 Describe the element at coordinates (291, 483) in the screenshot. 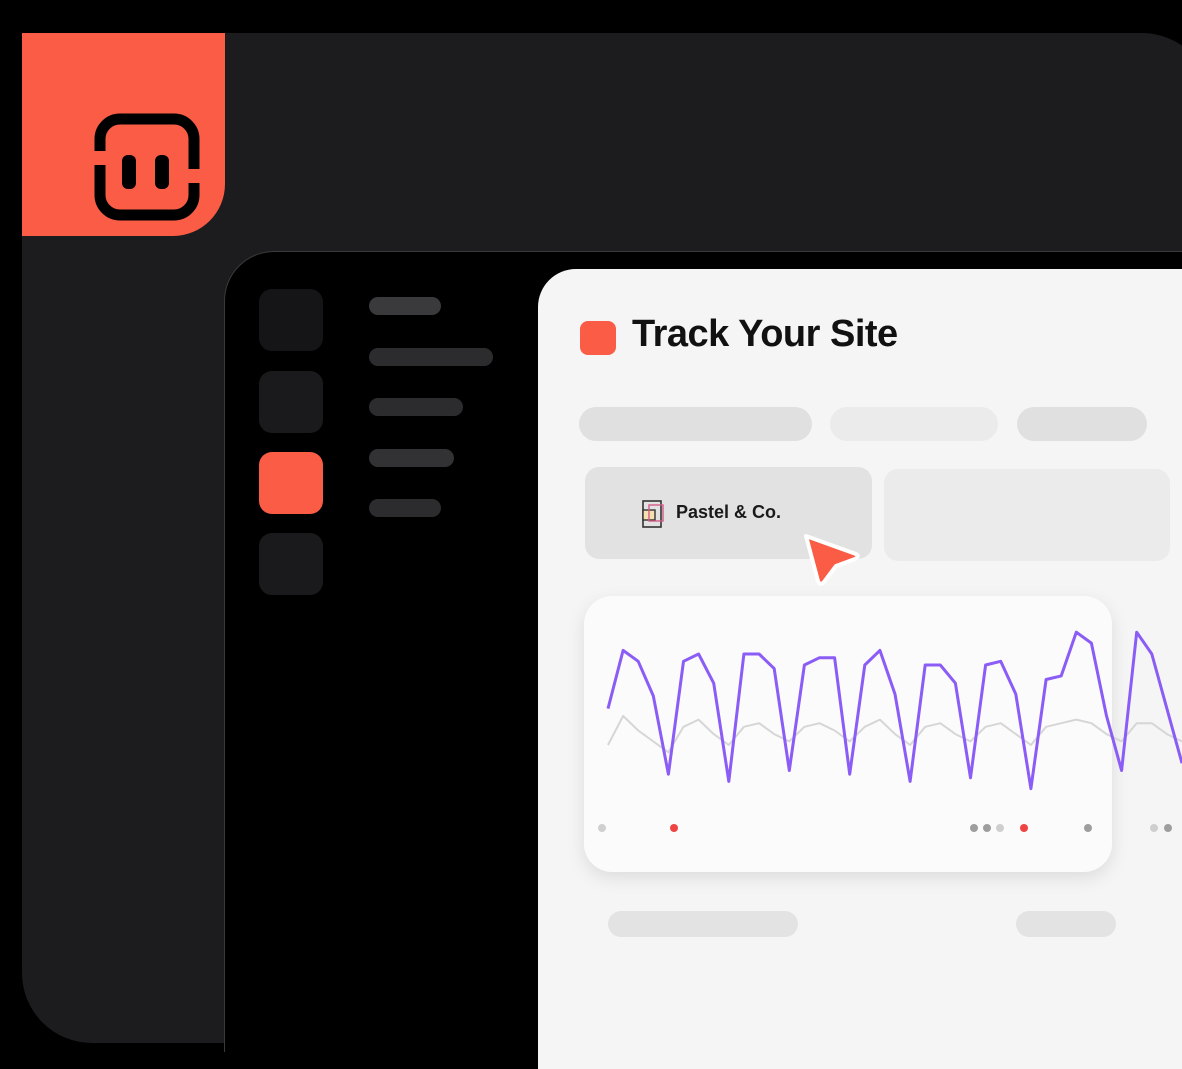

I see `sidebar-item-3-active` at that location.